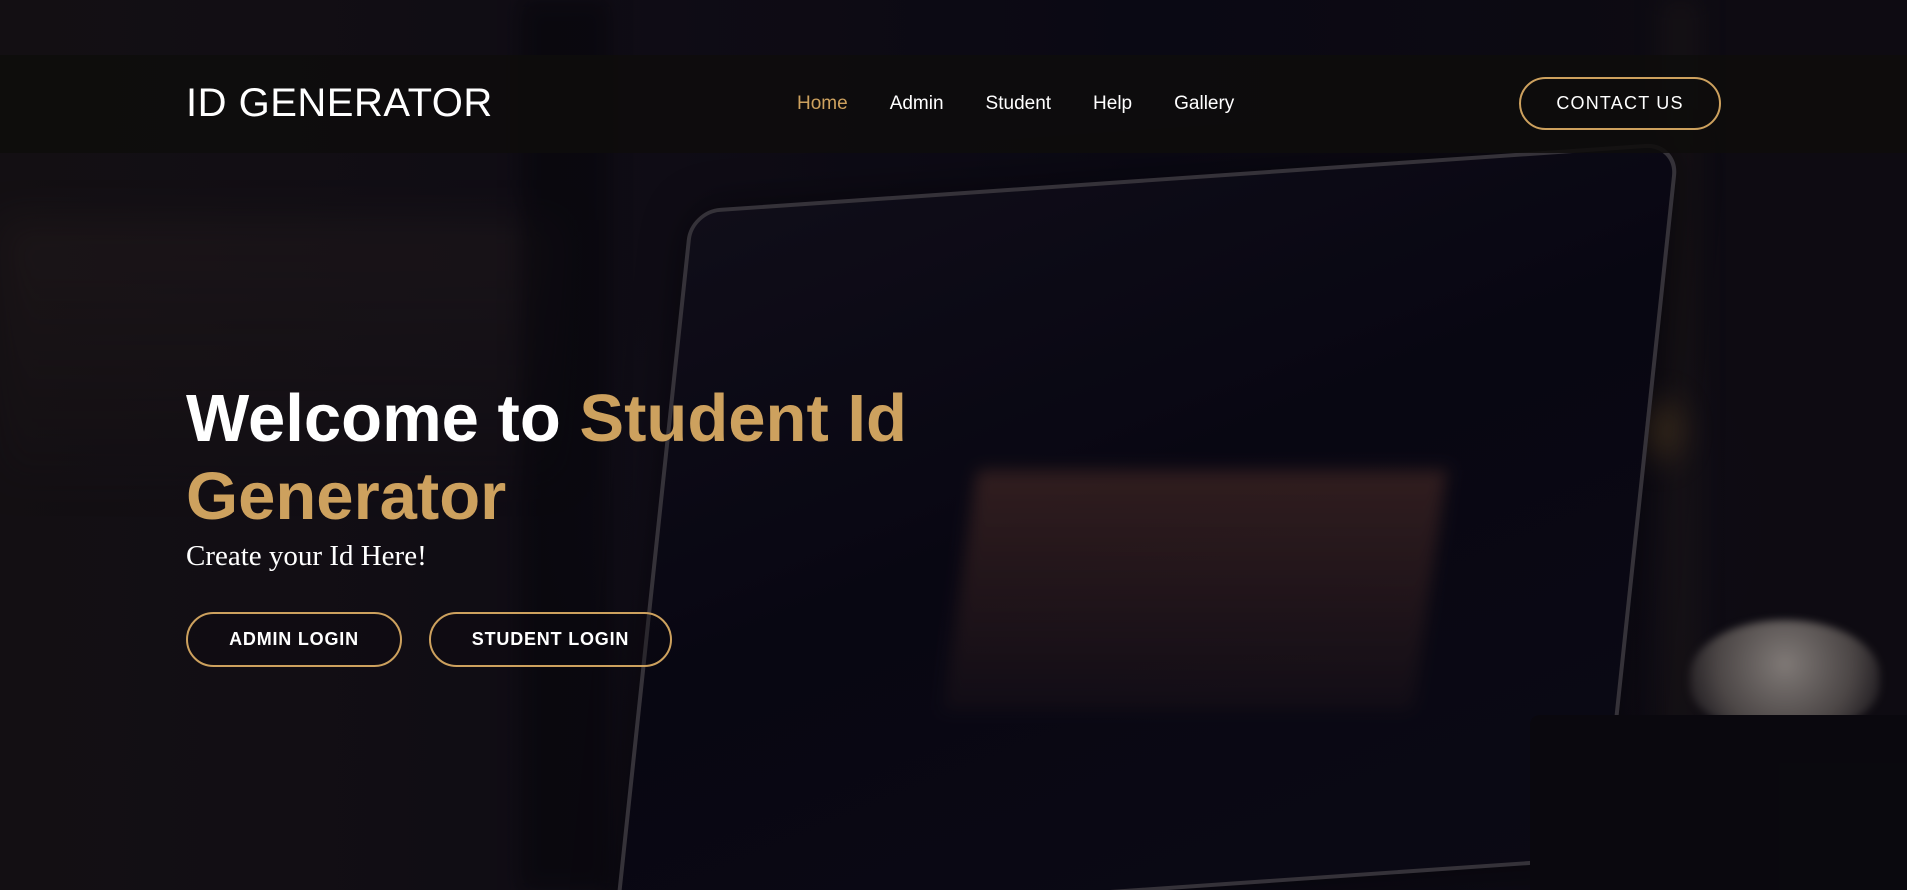 Image resolution: width=1907 pixels, height=890 pixels. What do you see at coordinates (1112, 104) in the screenshot?
I see `nav-link-help: Help` at bounding box center [1112, 104].